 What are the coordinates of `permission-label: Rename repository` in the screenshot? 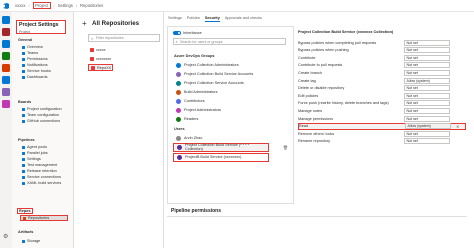 It's located at (314, 141).